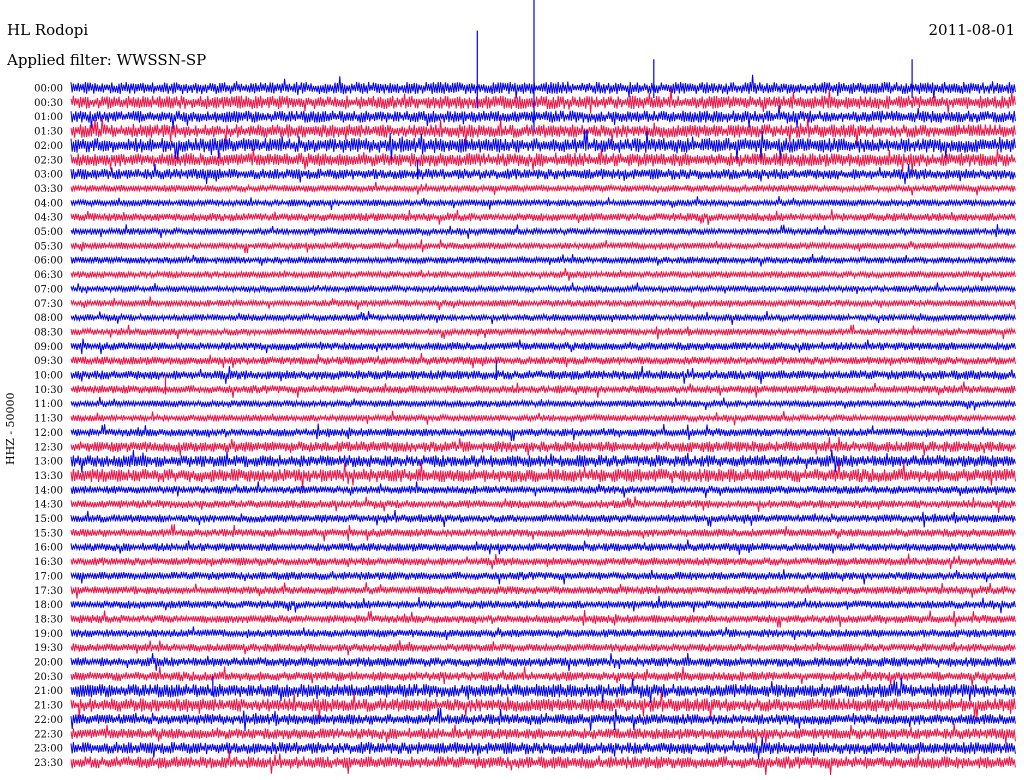  I want to click on time-label: 08:30, so click(48, 332).